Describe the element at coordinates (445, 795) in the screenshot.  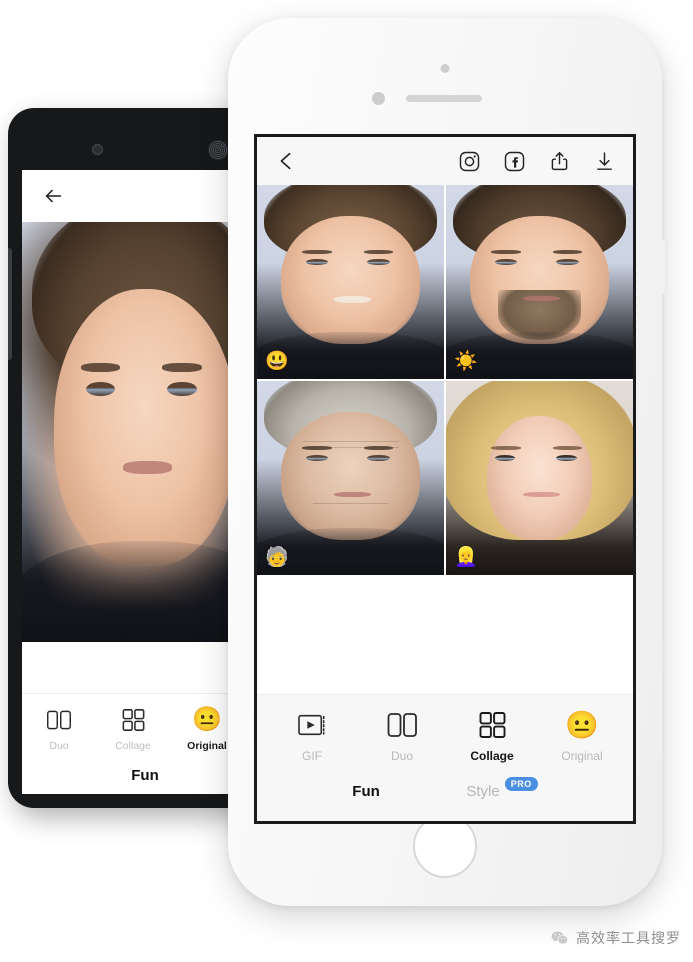
I see `tab-list: Fun Style PRO` at that location.